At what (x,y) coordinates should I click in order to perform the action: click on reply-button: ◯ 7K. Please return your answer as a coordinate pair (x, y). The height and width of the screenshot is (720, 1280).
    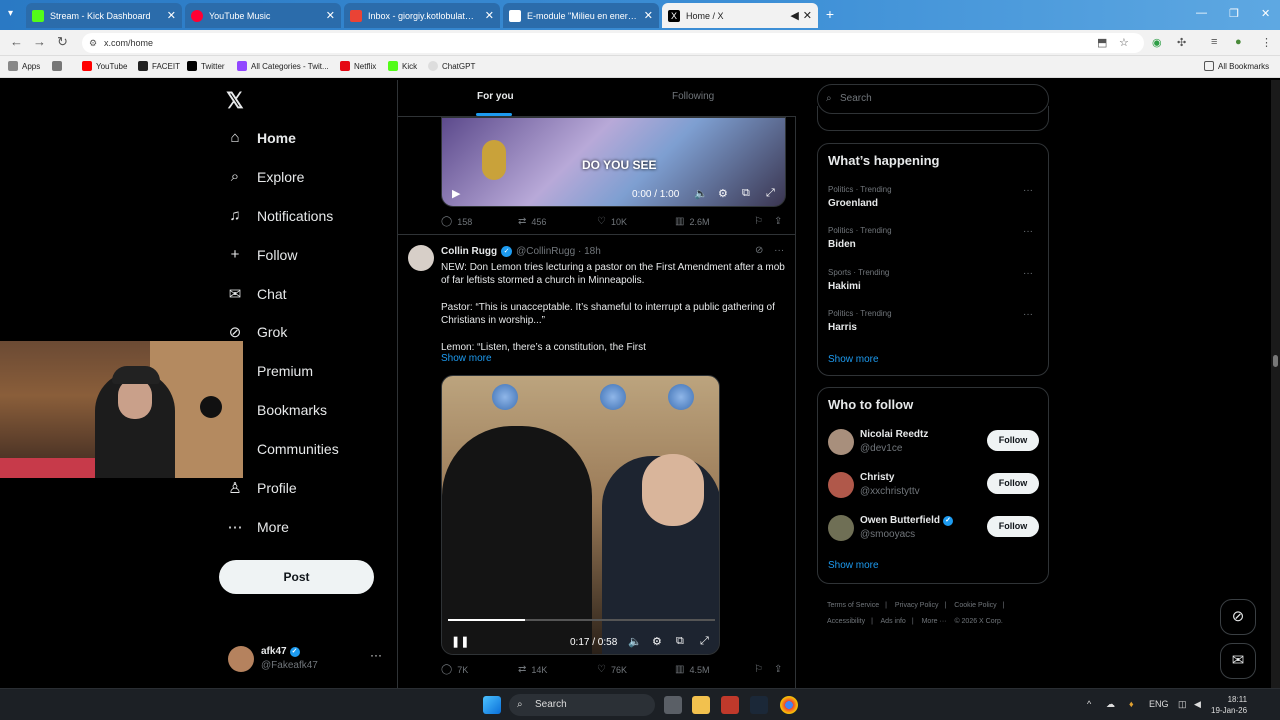
    Looking at the image, I should click on (454, 669).